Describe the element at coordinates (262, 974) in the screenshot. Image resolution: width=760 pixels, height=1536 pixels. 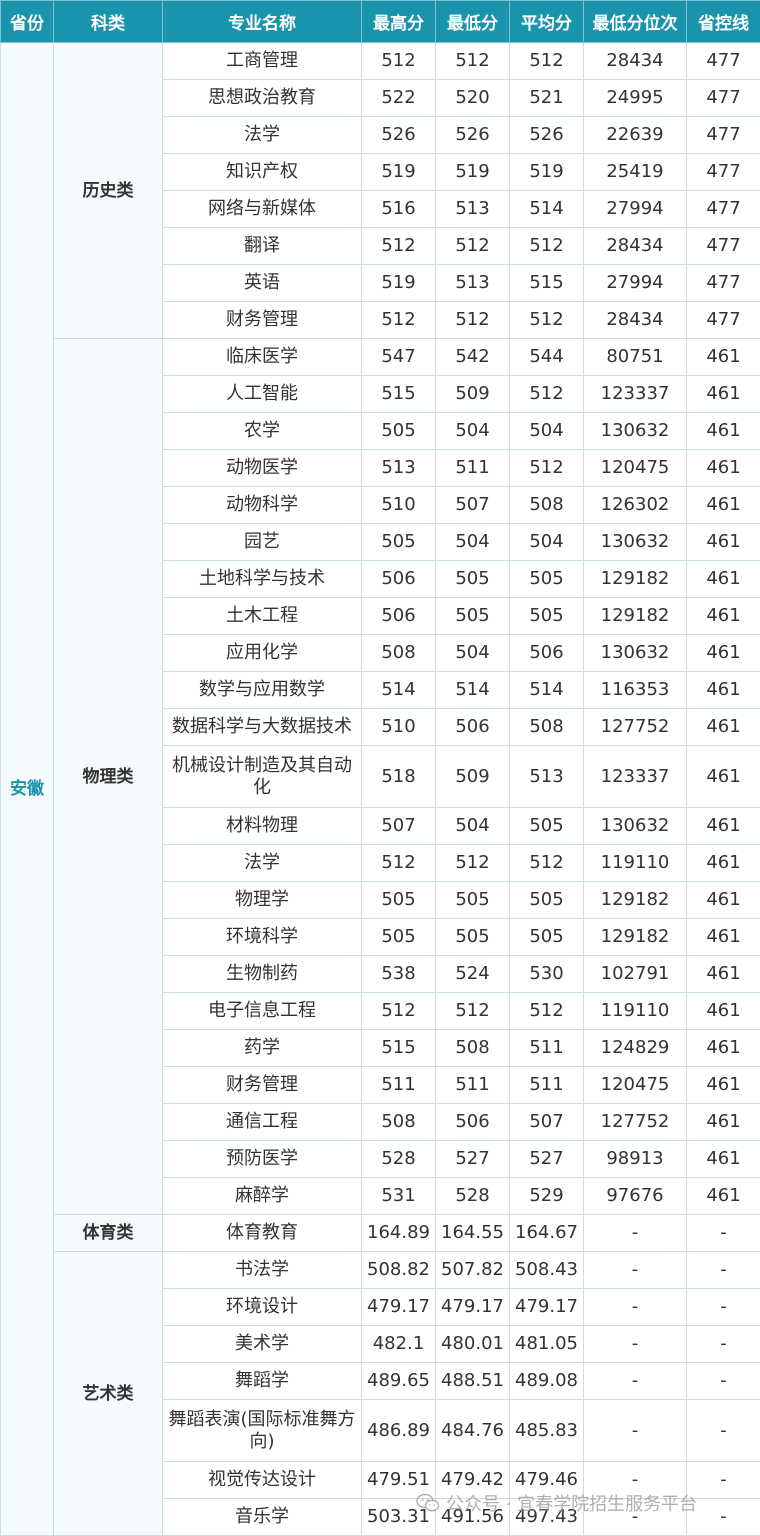
I see `major-name-cell: 生物制药` at that location.